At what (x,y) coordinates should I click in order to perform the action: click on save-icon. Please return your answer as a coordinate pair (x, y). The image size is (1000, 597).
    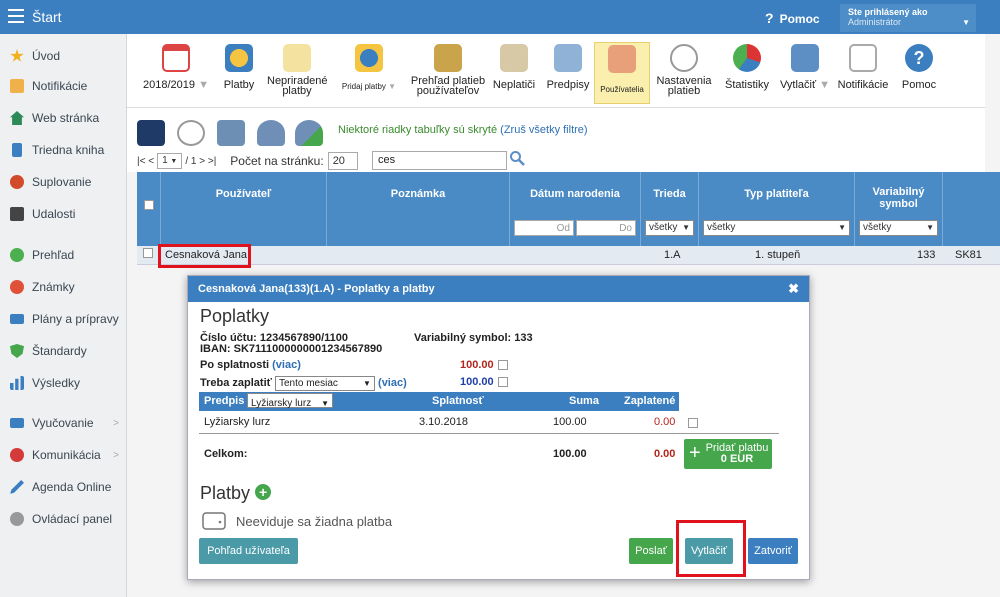
    Looking at the image, I should click on (151, 133).